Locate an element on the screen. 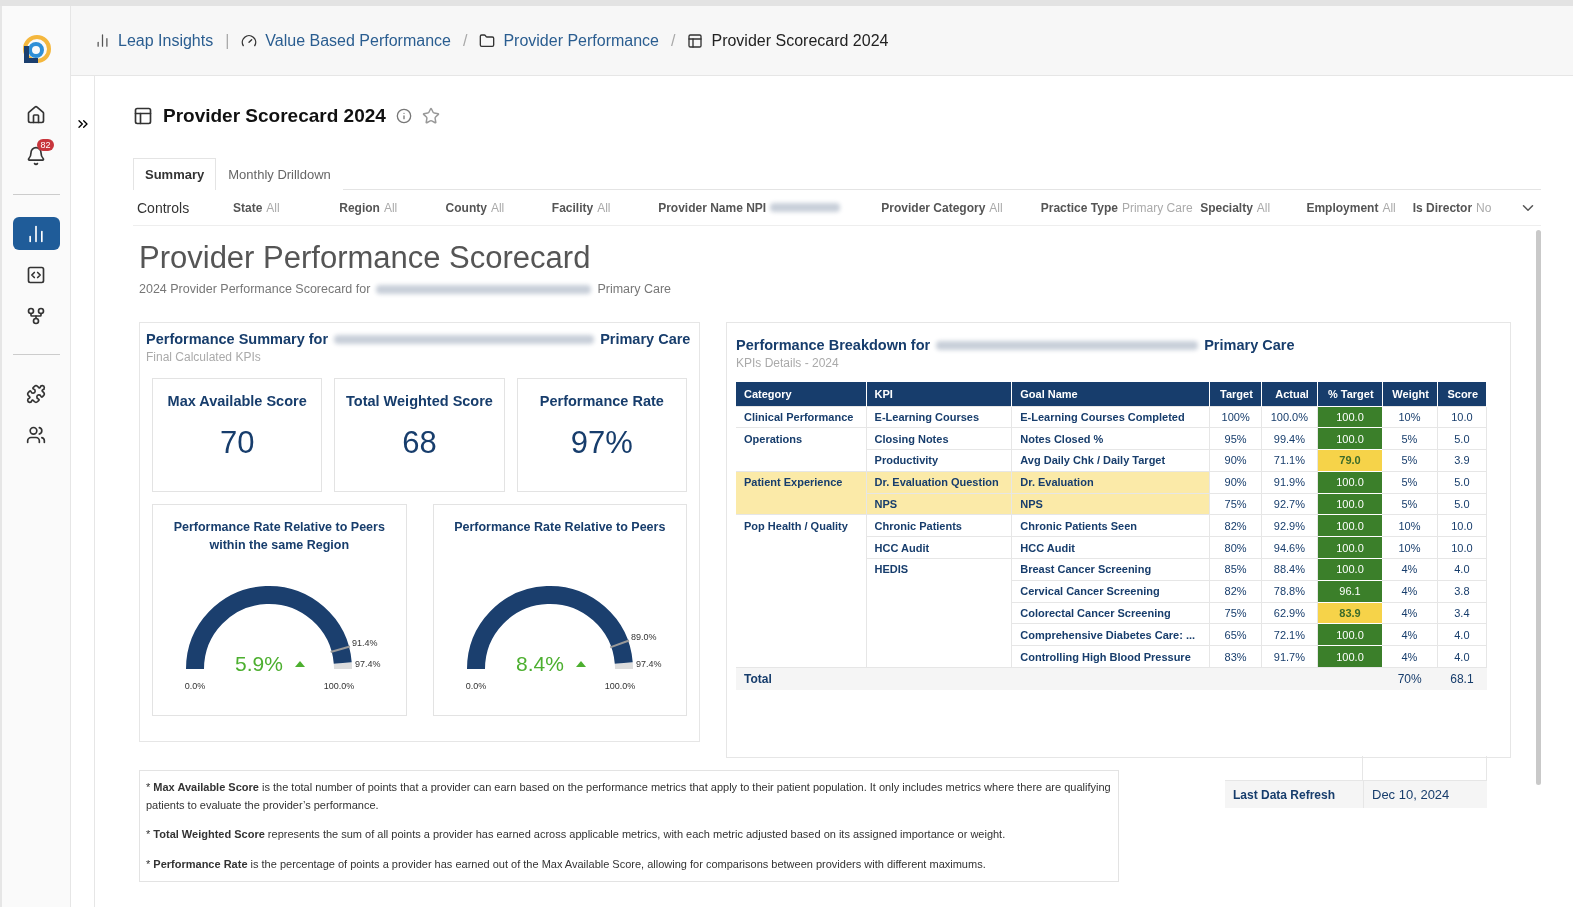 The width and height of the screenshot is (1573, 907). max-label: 100.0% is located at coordinates (339, 685).